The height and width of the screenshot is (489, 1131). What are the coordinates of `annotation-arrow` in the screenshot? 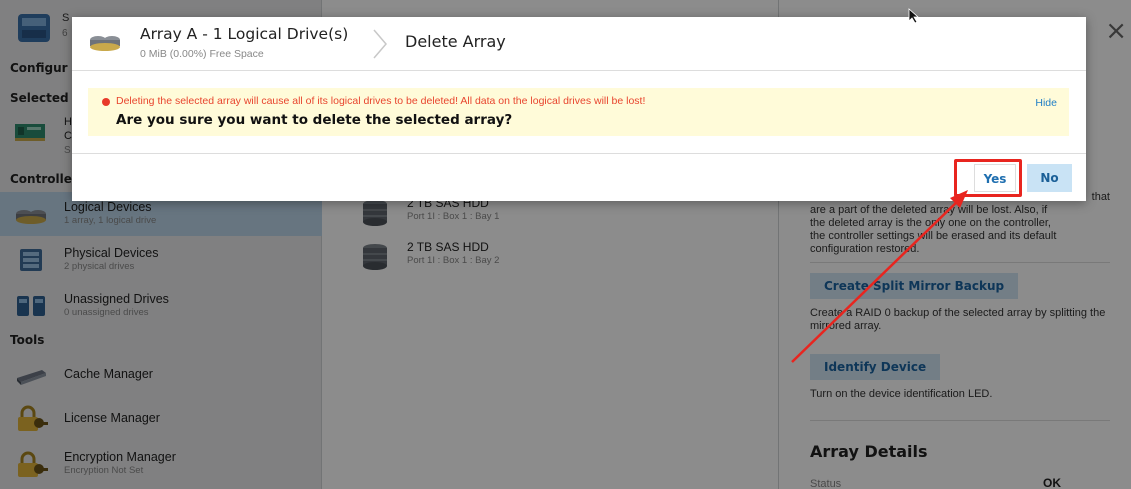 It's located at (879, 276).